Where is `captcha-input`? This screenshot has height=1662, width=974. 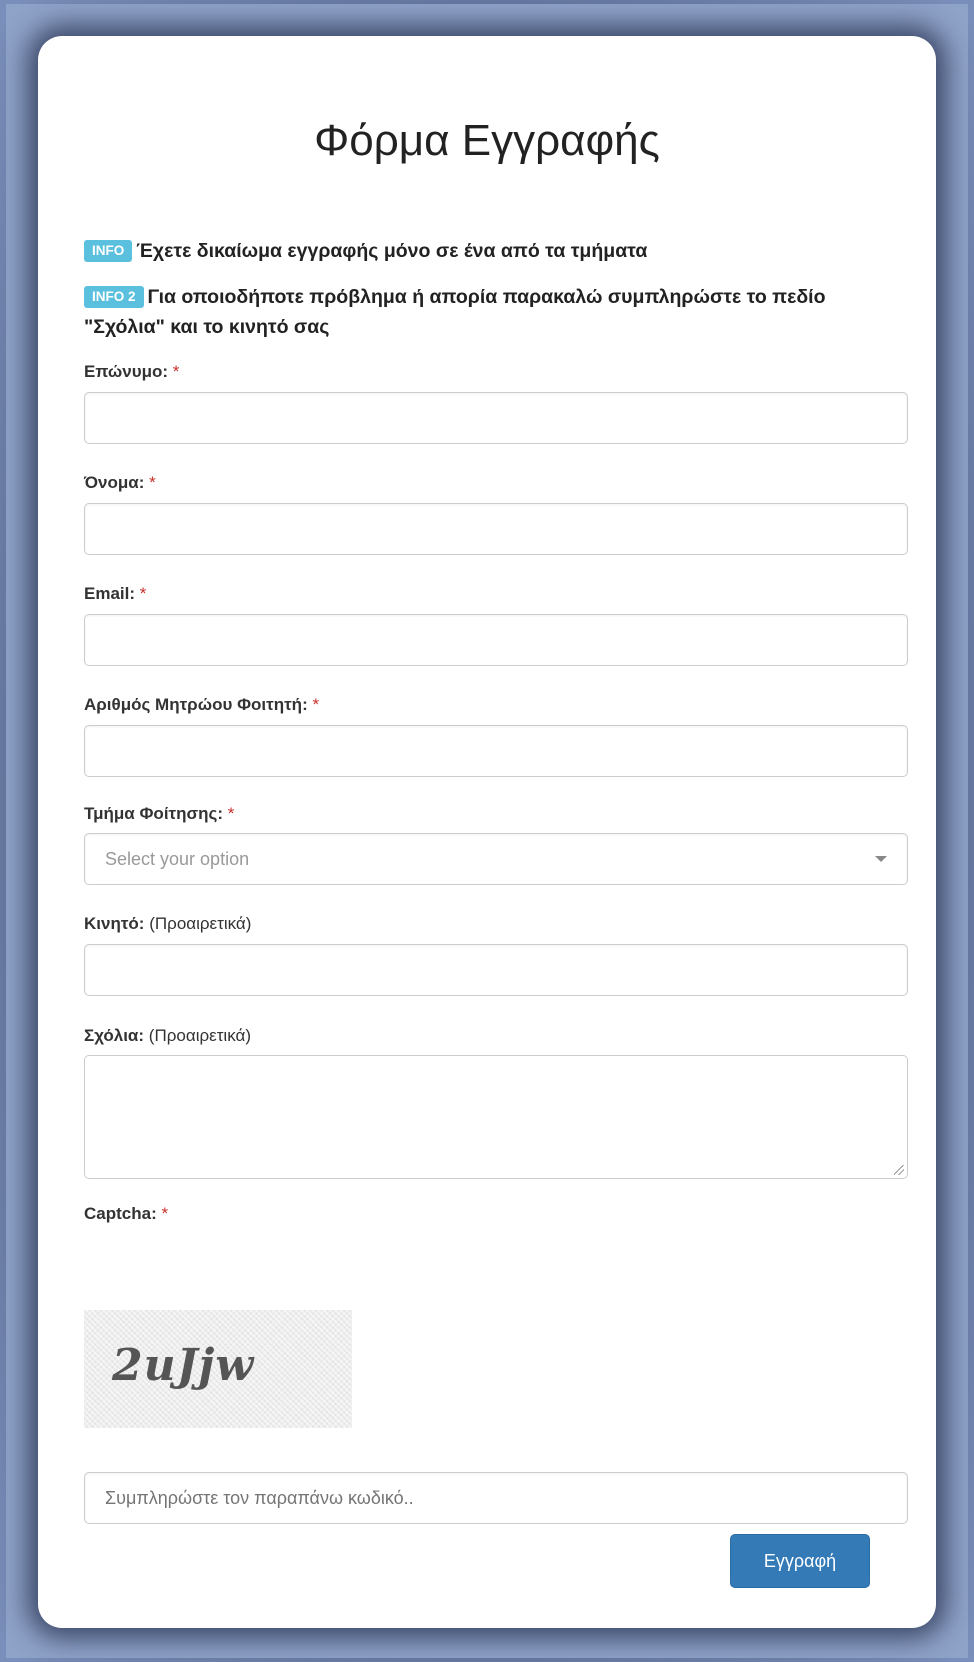 captcha-input is located at coordinates (496, 1498).